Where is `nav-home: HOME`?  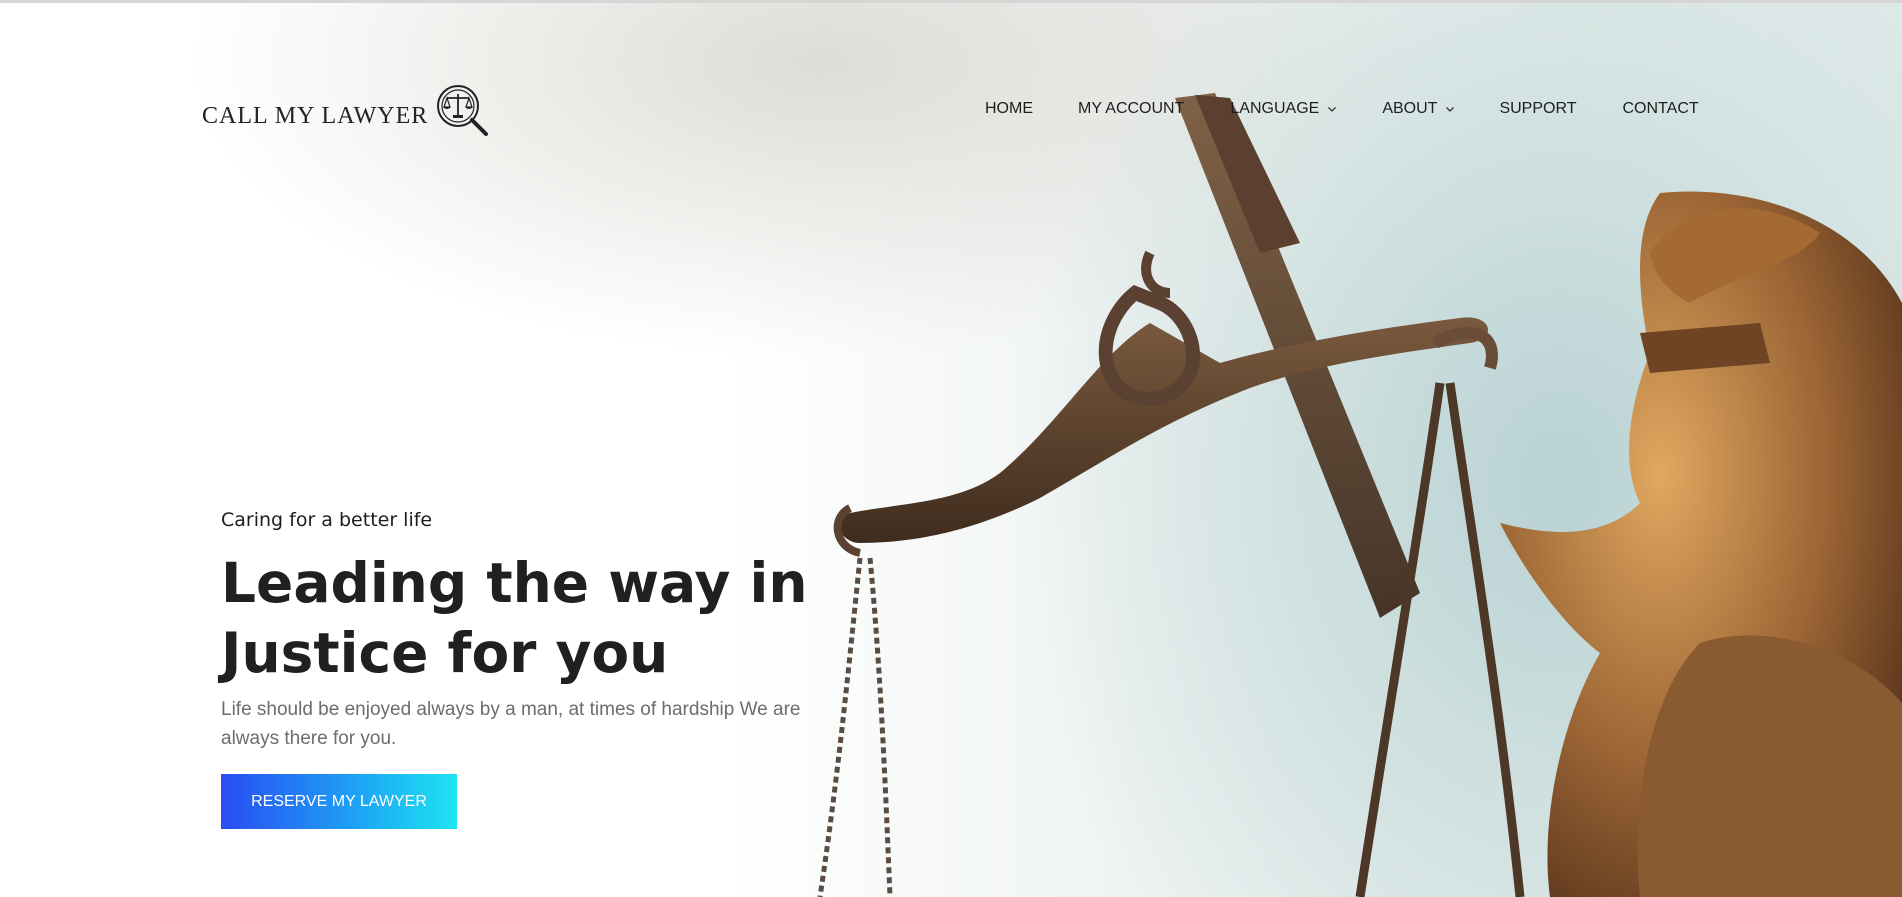 nav-home: HOME is located at coordinates (1009, 109).